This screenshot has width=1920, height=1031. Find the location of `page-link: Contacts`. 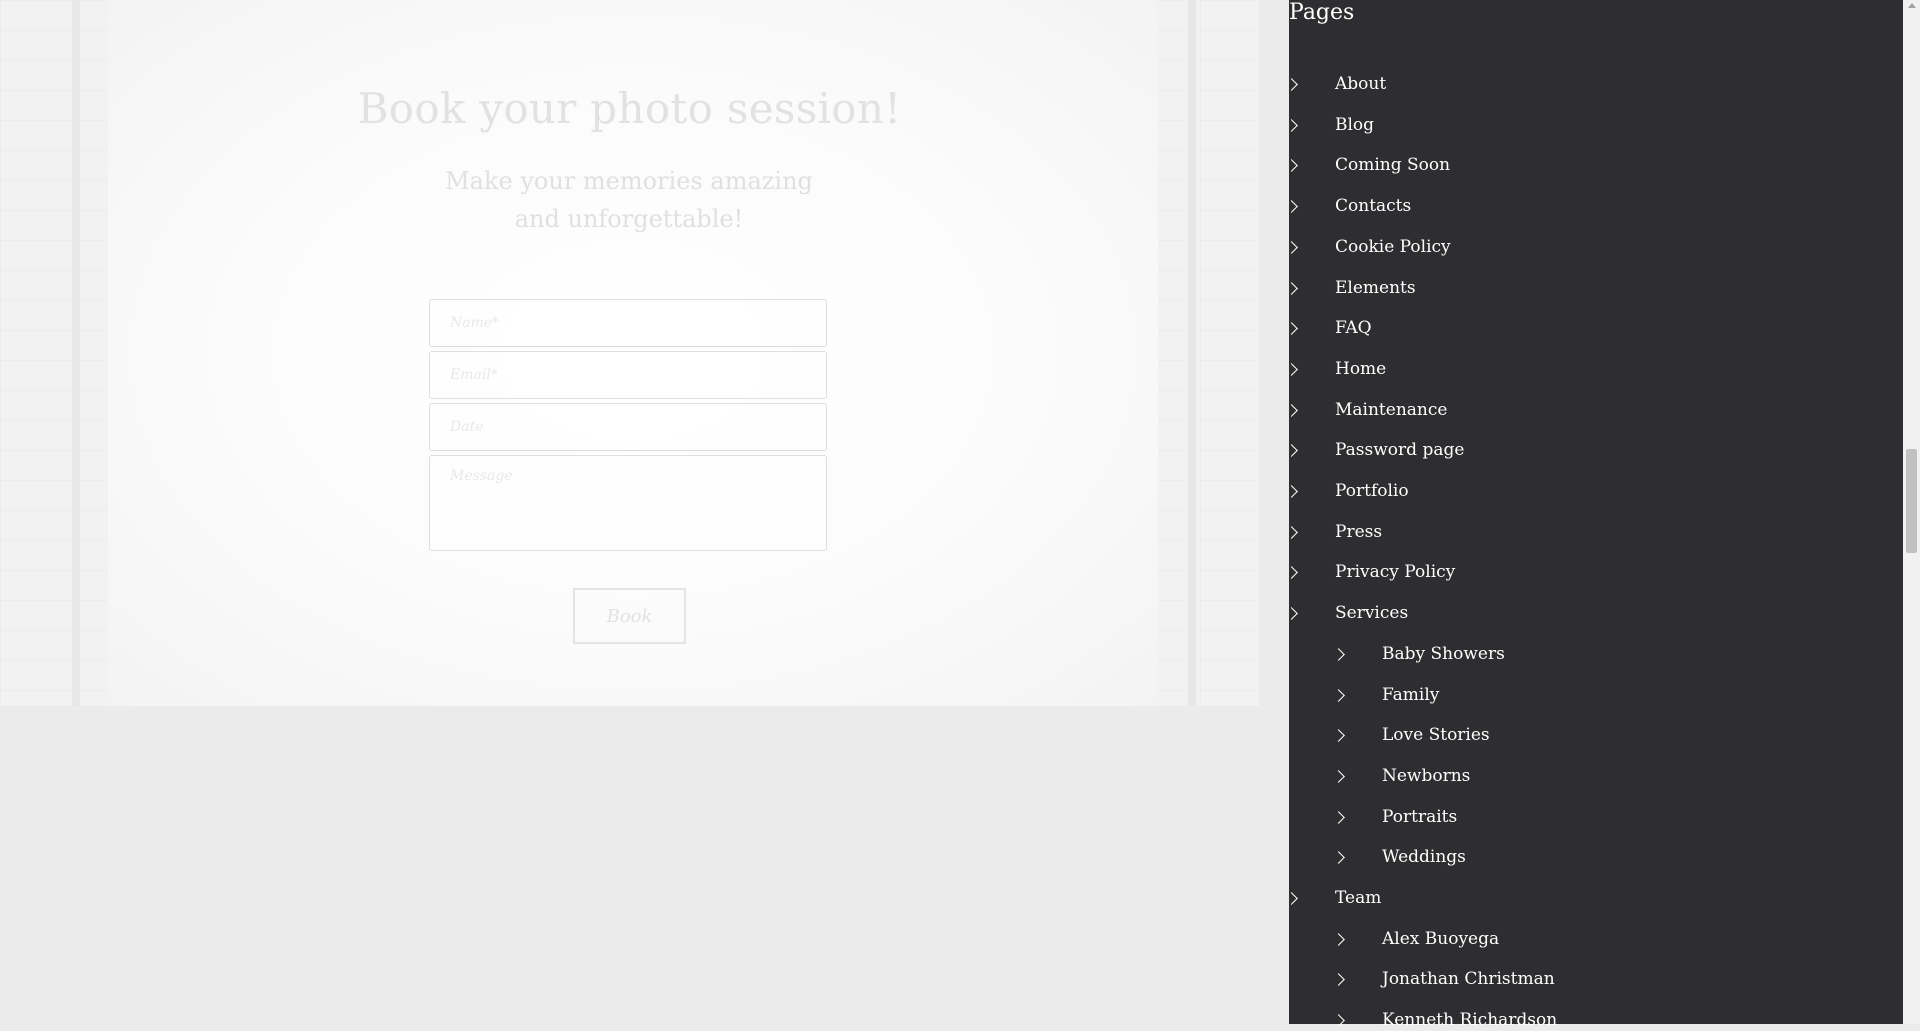

page-link: Contacts is located at coordinates (1373, 206).